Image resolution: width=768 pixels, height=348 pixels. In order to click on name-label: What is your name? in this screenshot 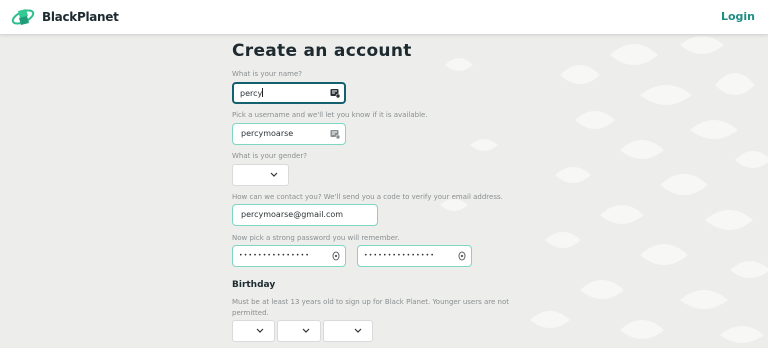, I will do `click(267, 74)`.